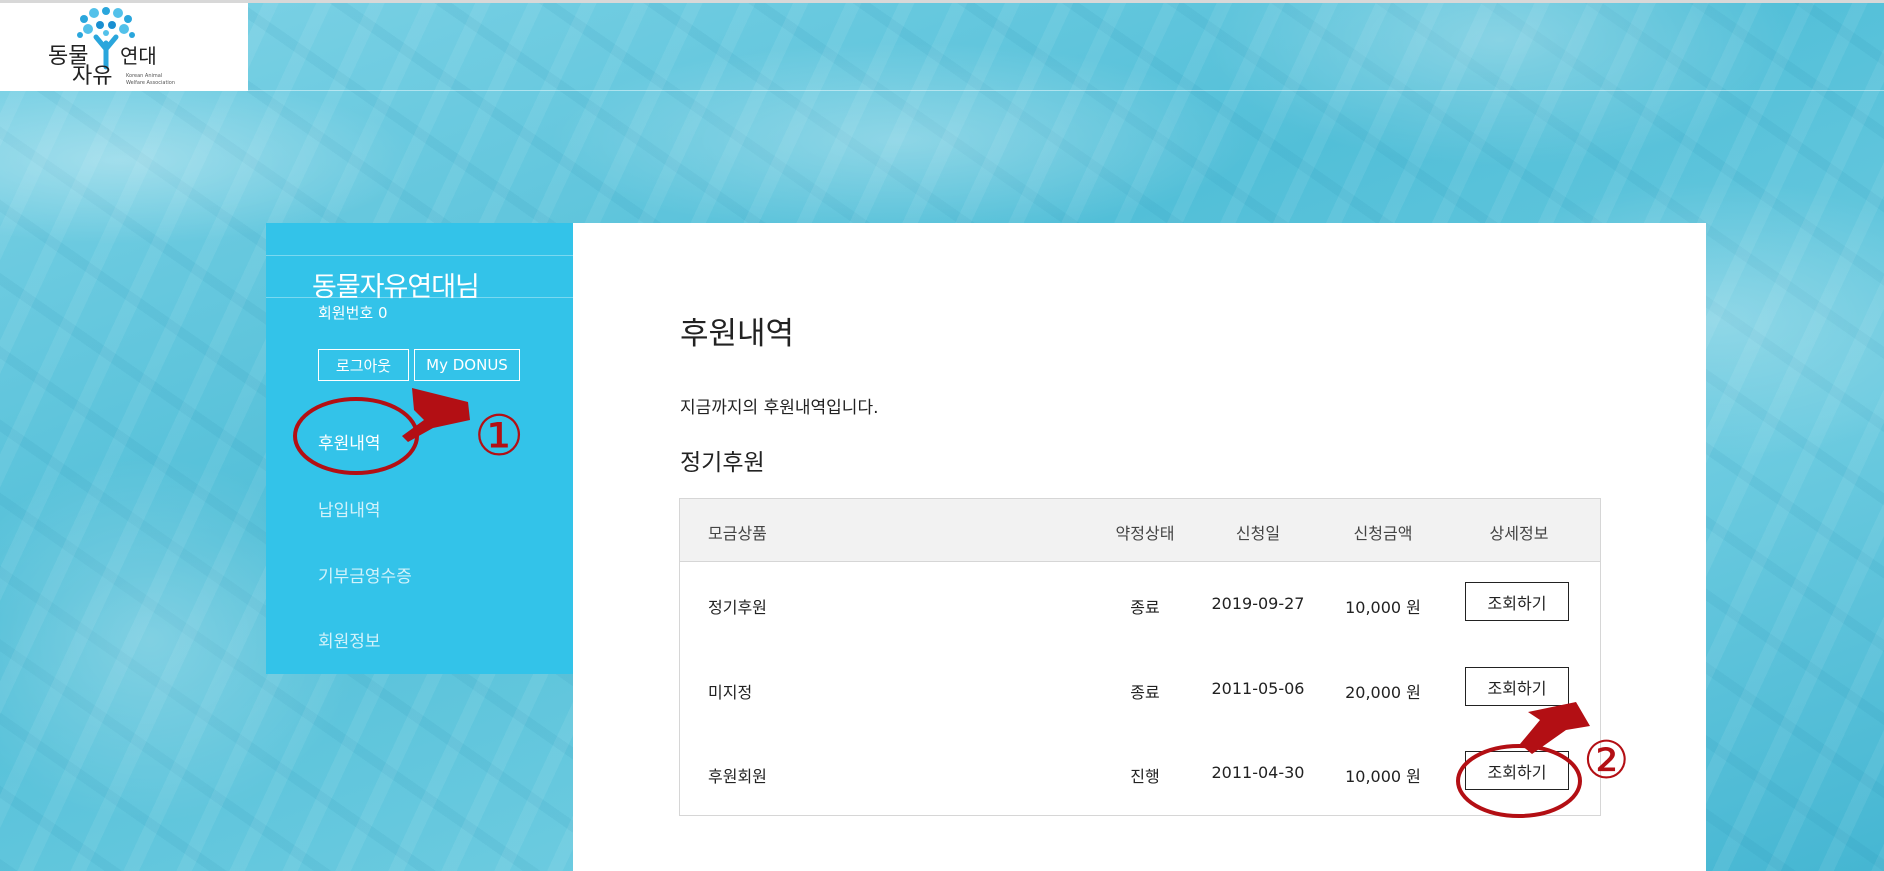  Describe the element at coordinates (365, 574) in the screenshot. I see `sidebar-item-donation-receipt: 기부금영수증` at that location.